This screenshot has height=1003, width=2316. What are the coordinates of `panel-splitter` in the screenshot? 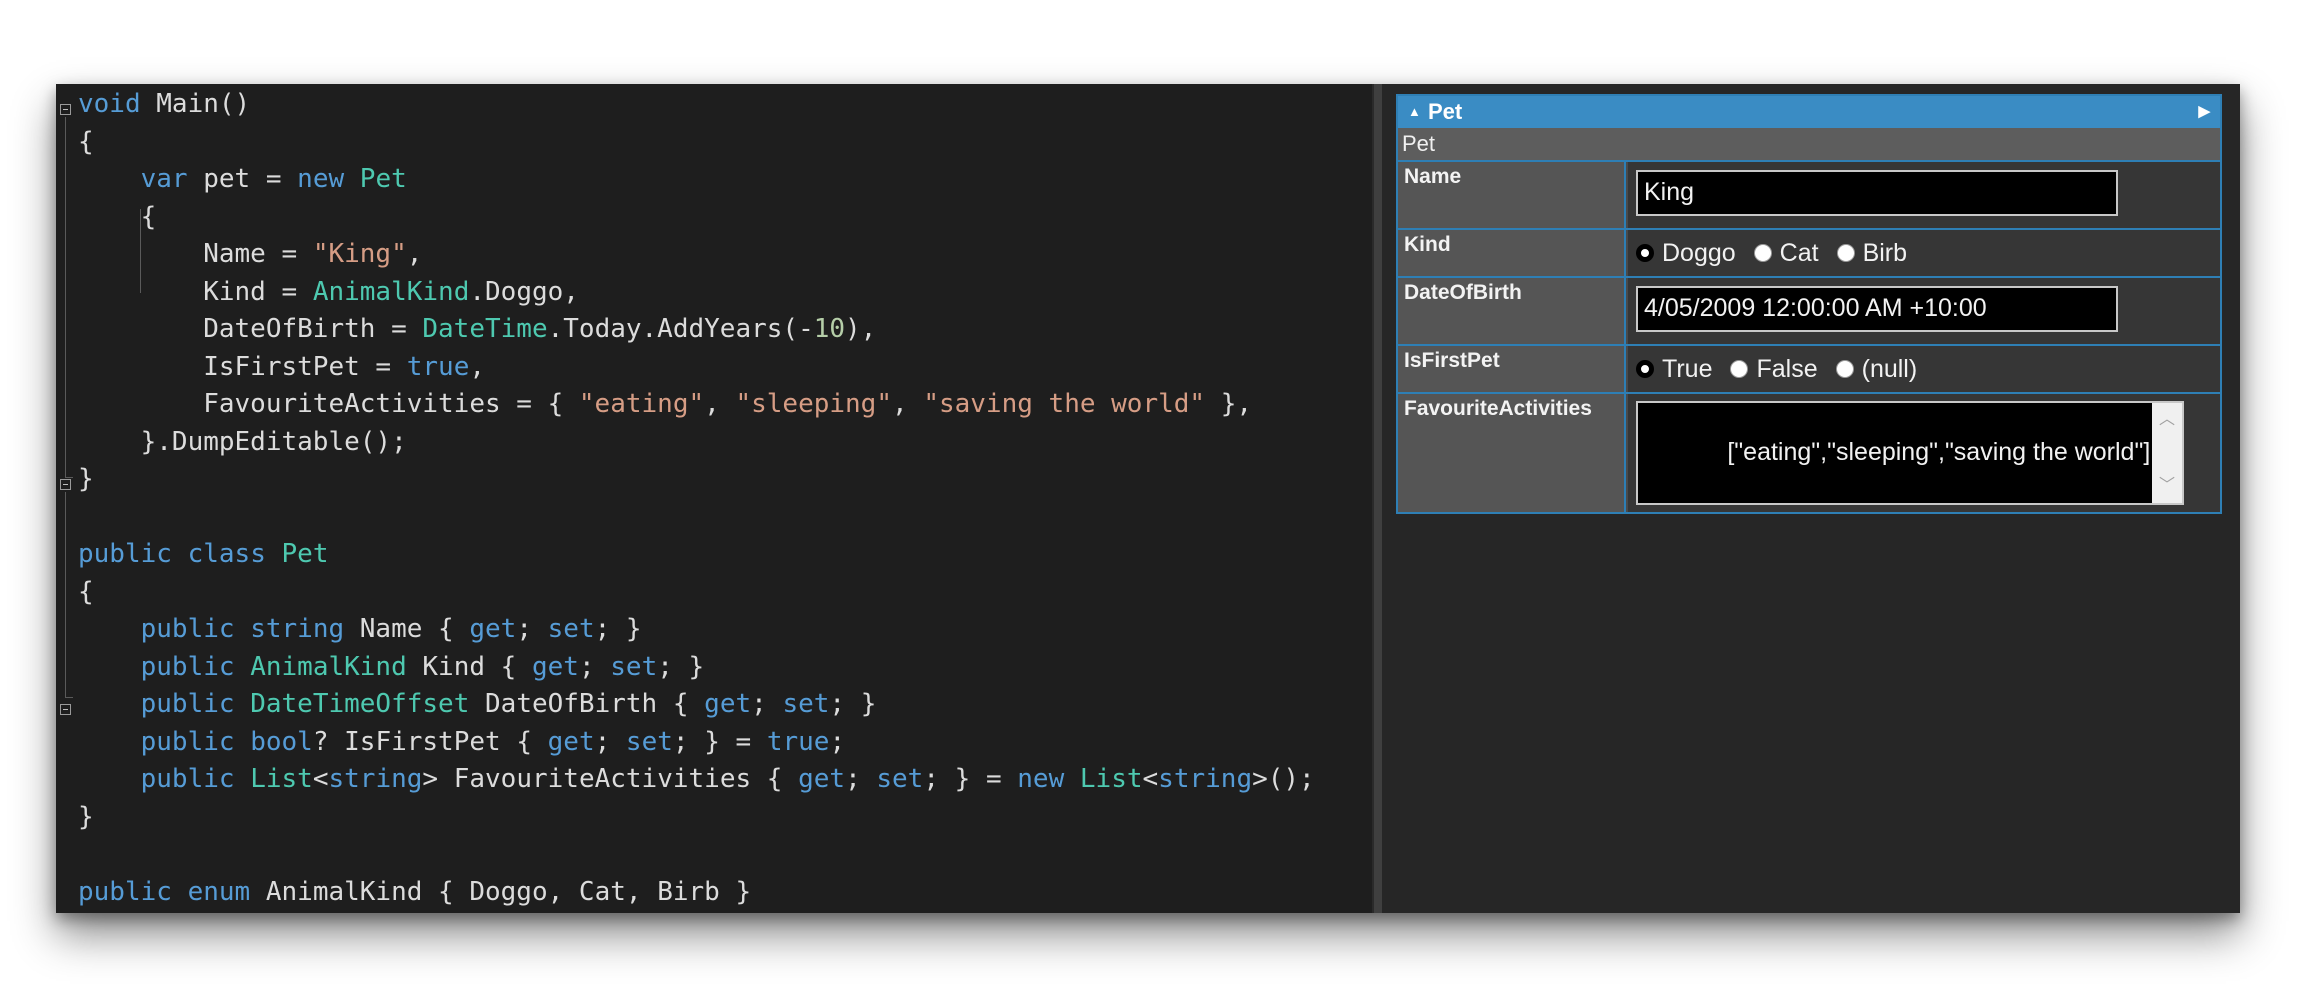 It's located at (1377, 498).